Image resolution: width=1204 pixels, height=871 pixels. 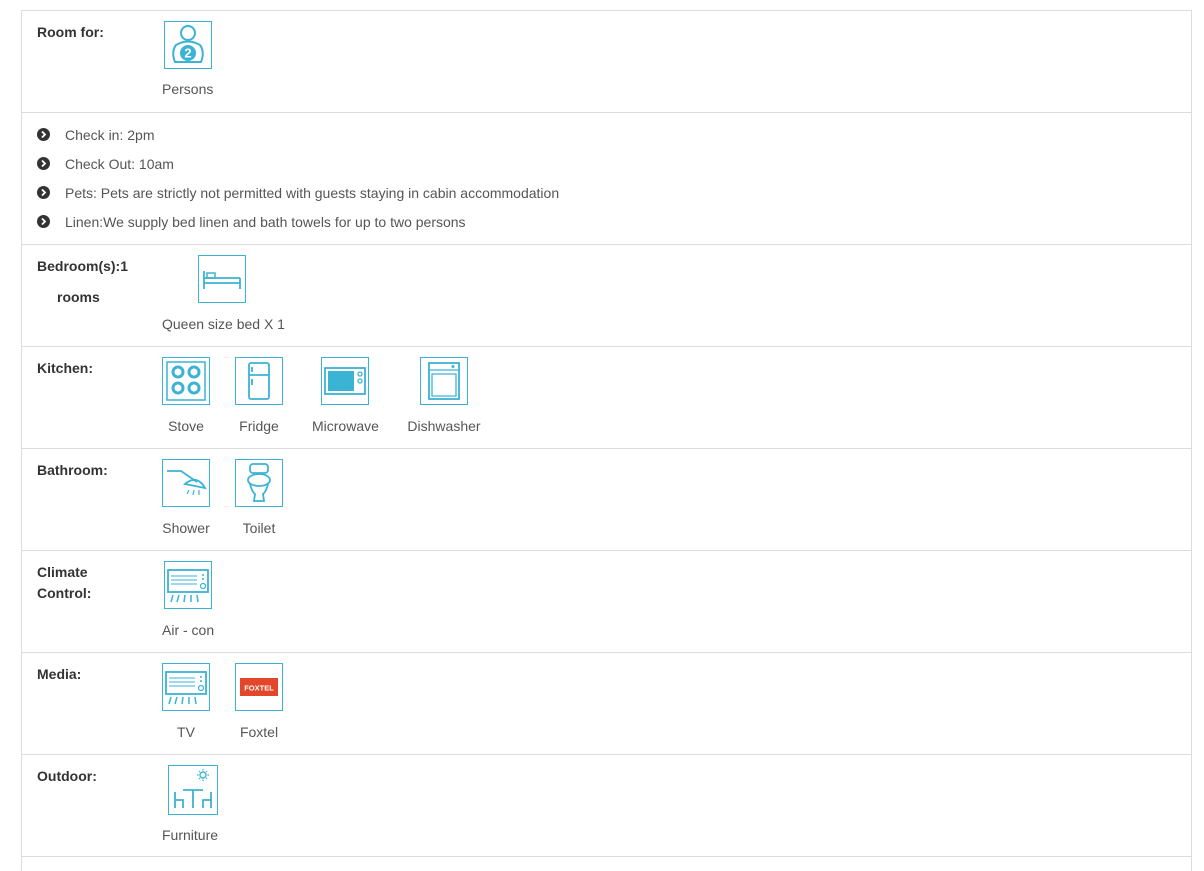 I want to click on amenity-persons: 2 Persons, so click(x=187, y=59).